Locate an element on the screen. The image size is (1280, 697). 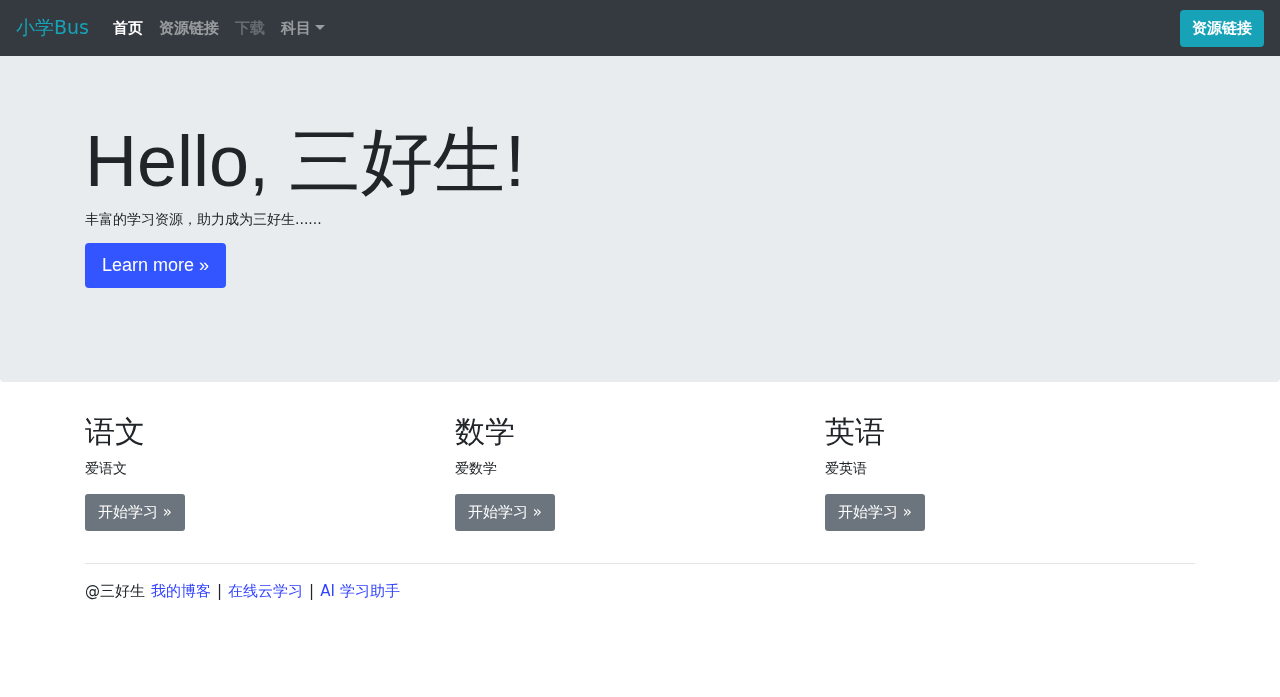
footer-link: AI 学习助手 is located at coordinates (360, 591).